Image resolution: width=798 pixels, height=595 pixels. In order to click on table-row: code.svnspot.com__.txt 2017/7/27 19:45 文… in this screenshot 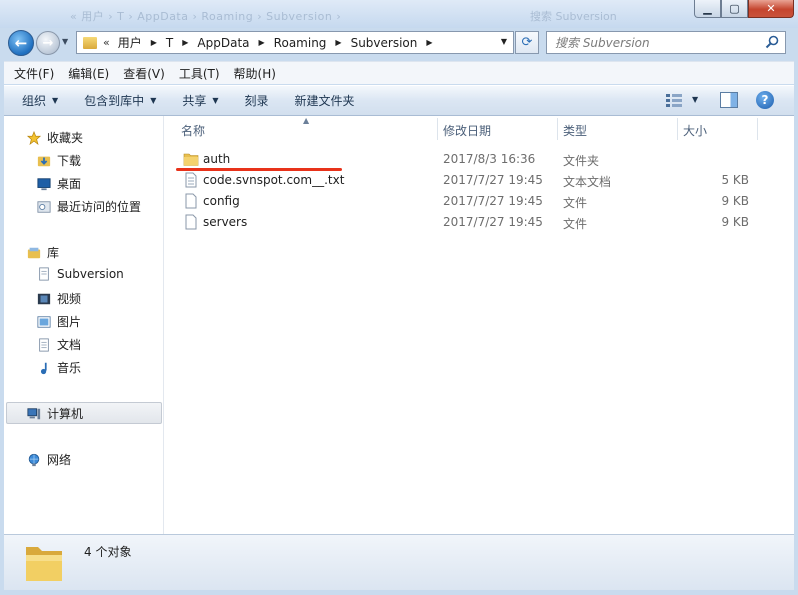, I will do `click(479, 180)`.